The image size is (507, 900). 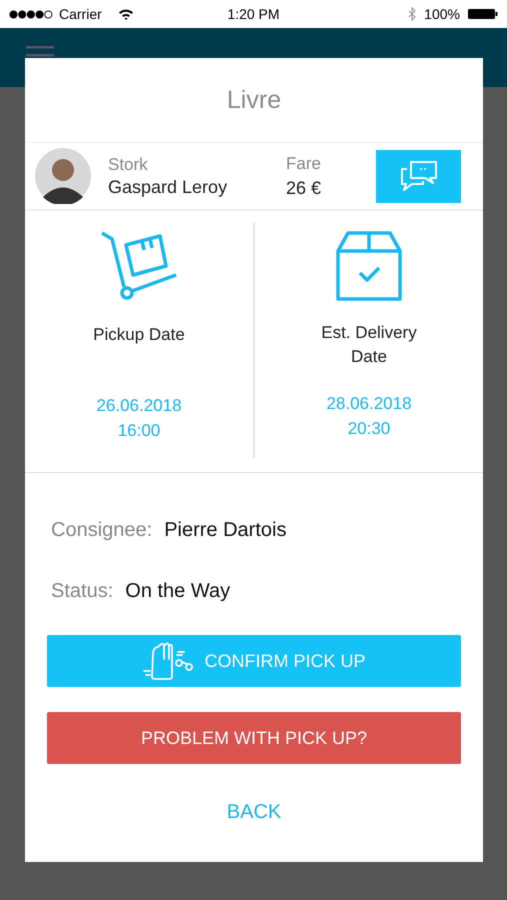 I want to click on detail-label: Consignee:, so click(x=101, y=530).